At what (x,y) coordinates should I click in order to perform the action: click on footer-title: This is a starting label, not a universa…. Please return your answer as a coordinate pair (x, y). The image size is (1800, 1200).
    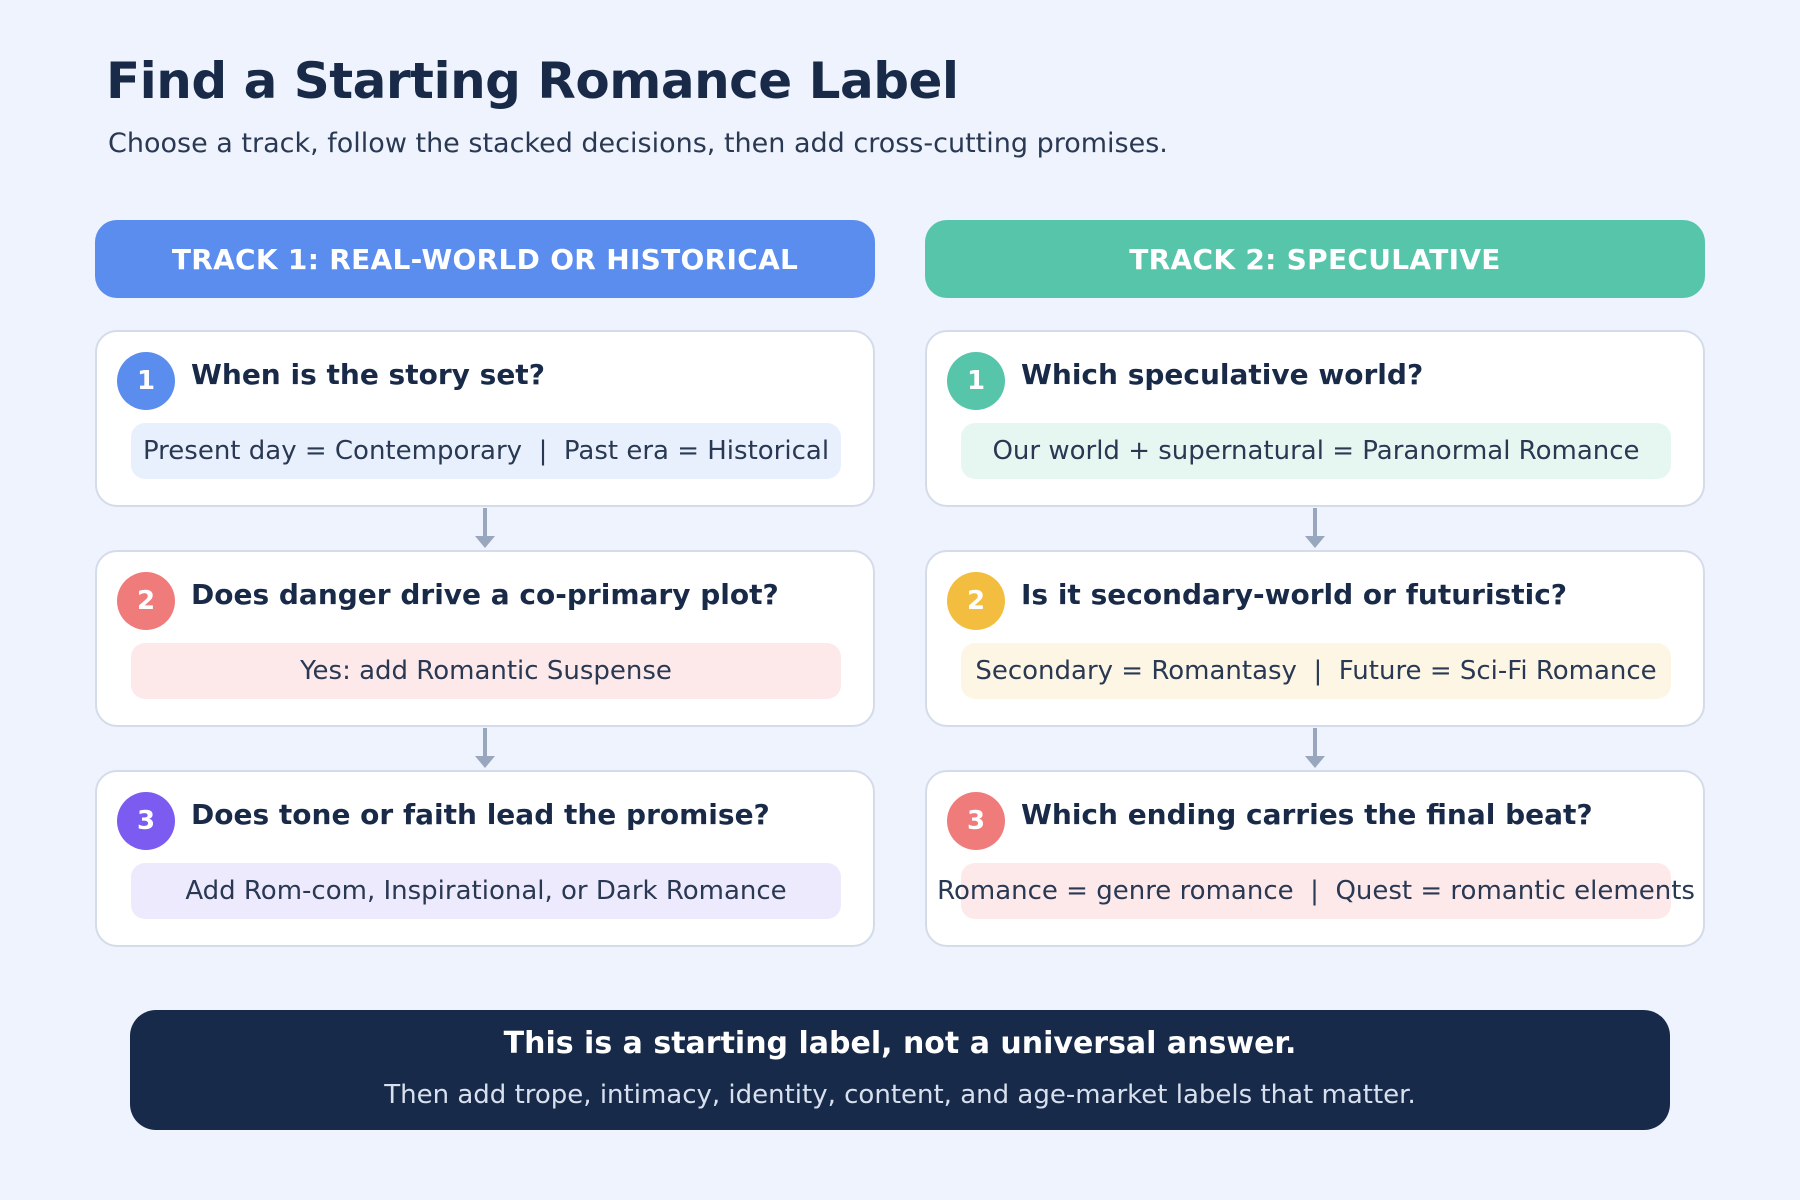
    Looking at the image, I should click on (900, 1043).